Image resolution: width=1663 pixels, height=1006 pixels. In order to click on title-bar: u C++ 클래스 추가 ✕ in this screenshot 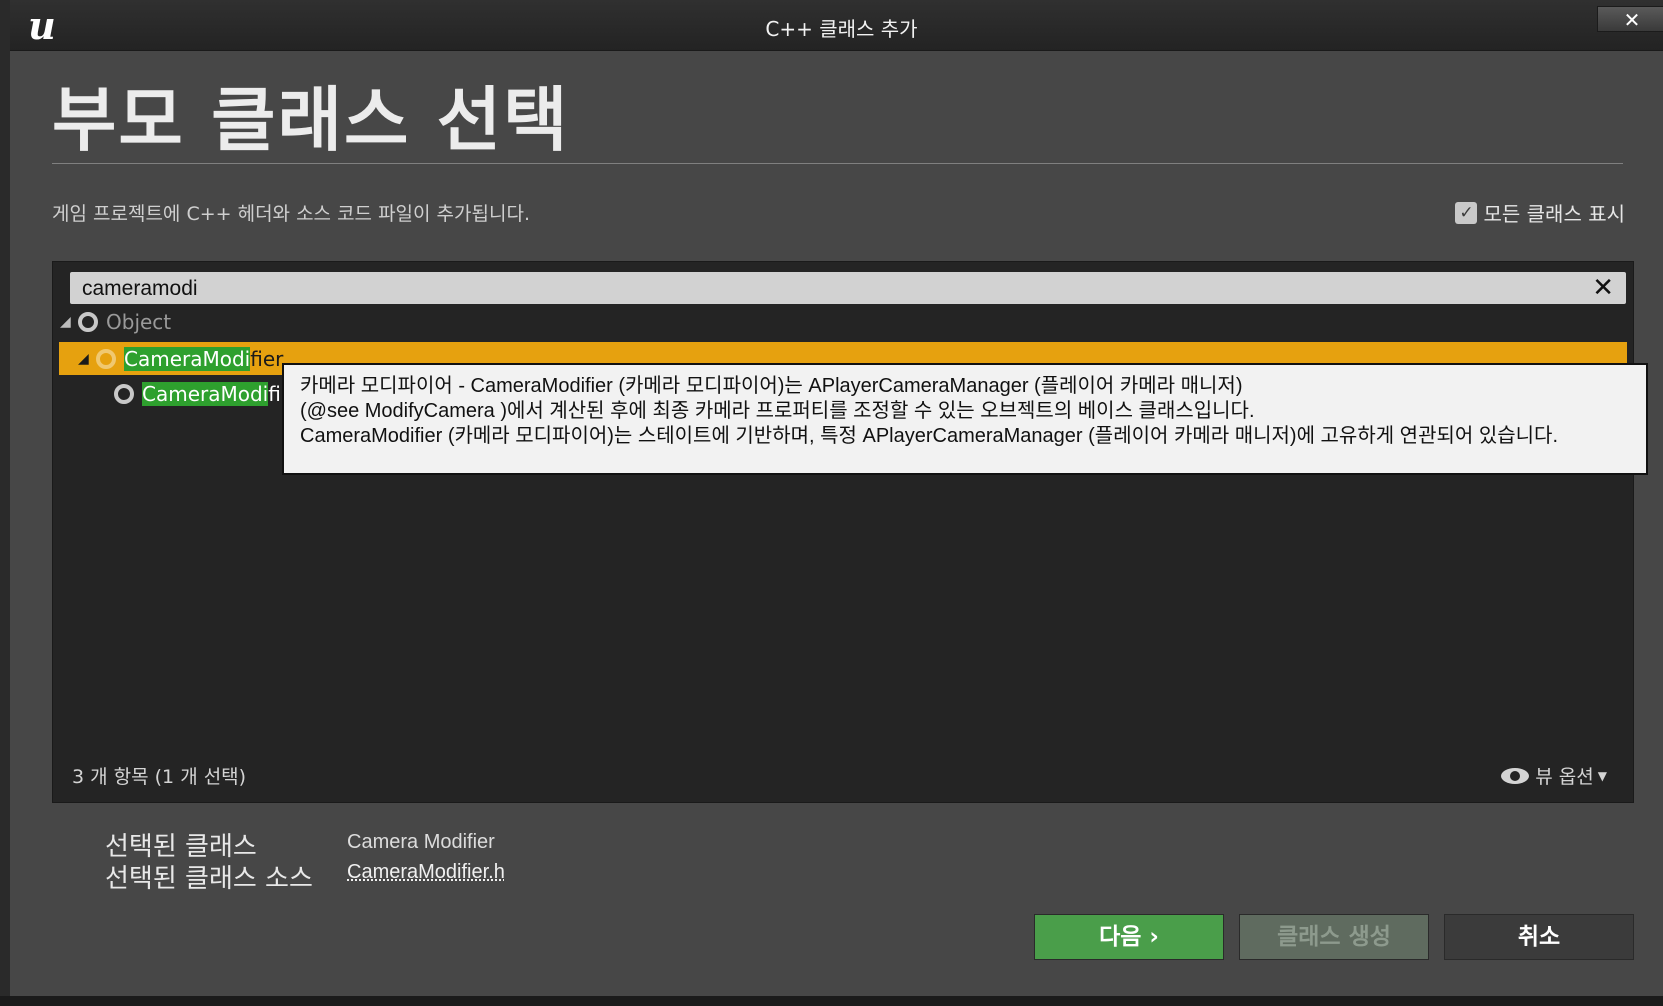, I will do `click(836, 25)`.